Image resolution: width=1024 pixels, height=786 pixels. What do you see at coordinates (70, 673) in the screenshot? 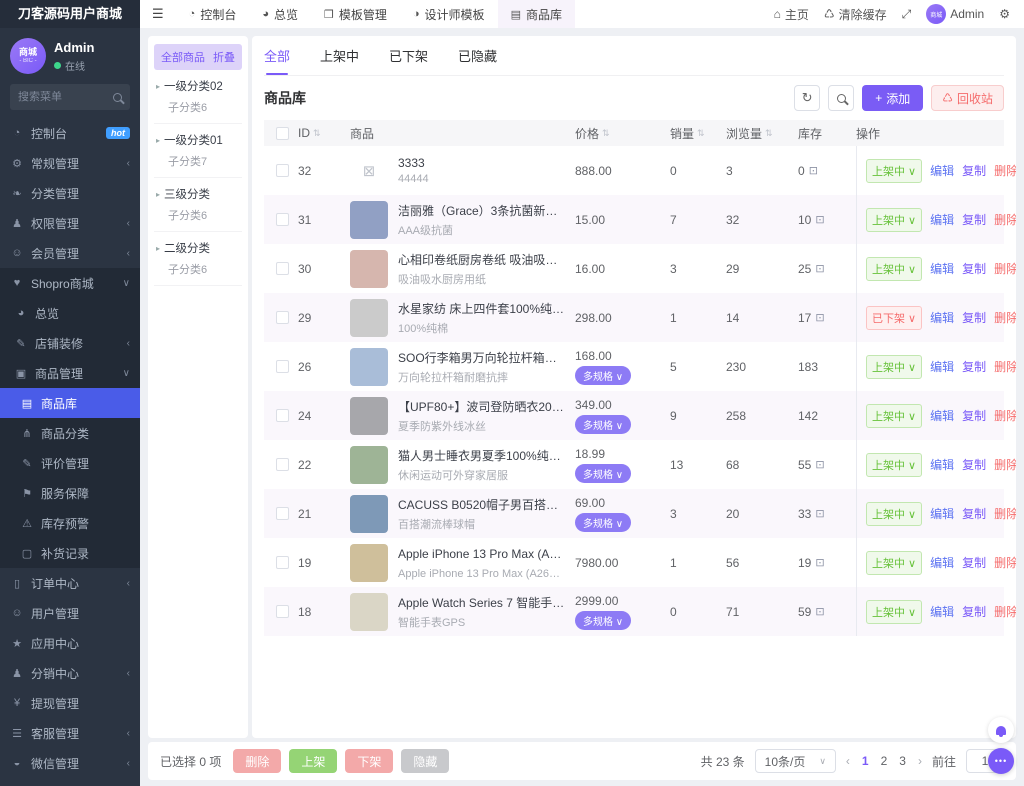
I see `sidebar-item-distribution: ♟ 分销中心 ‹` at bounding box center [70, 673].